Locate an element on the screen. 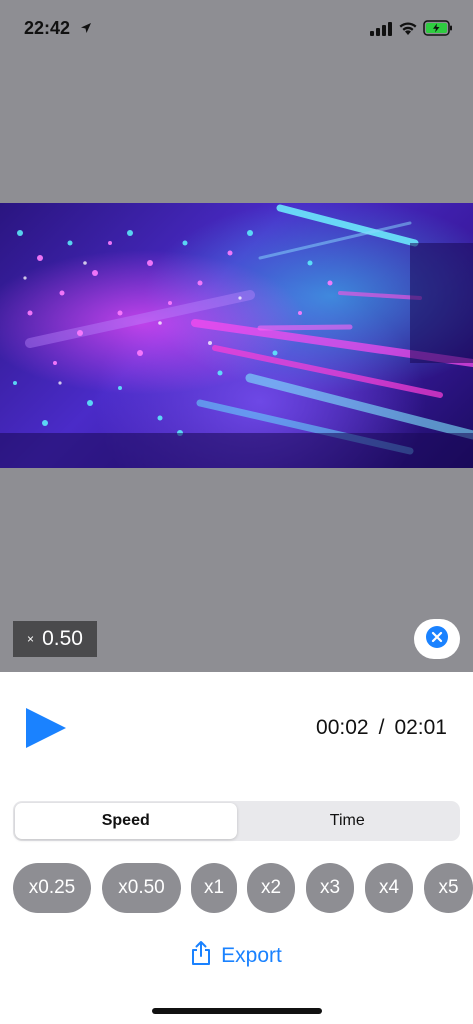 This screenshot has height=1024, width=473. status-time: 22:42 is located at coordinates (47, 28).